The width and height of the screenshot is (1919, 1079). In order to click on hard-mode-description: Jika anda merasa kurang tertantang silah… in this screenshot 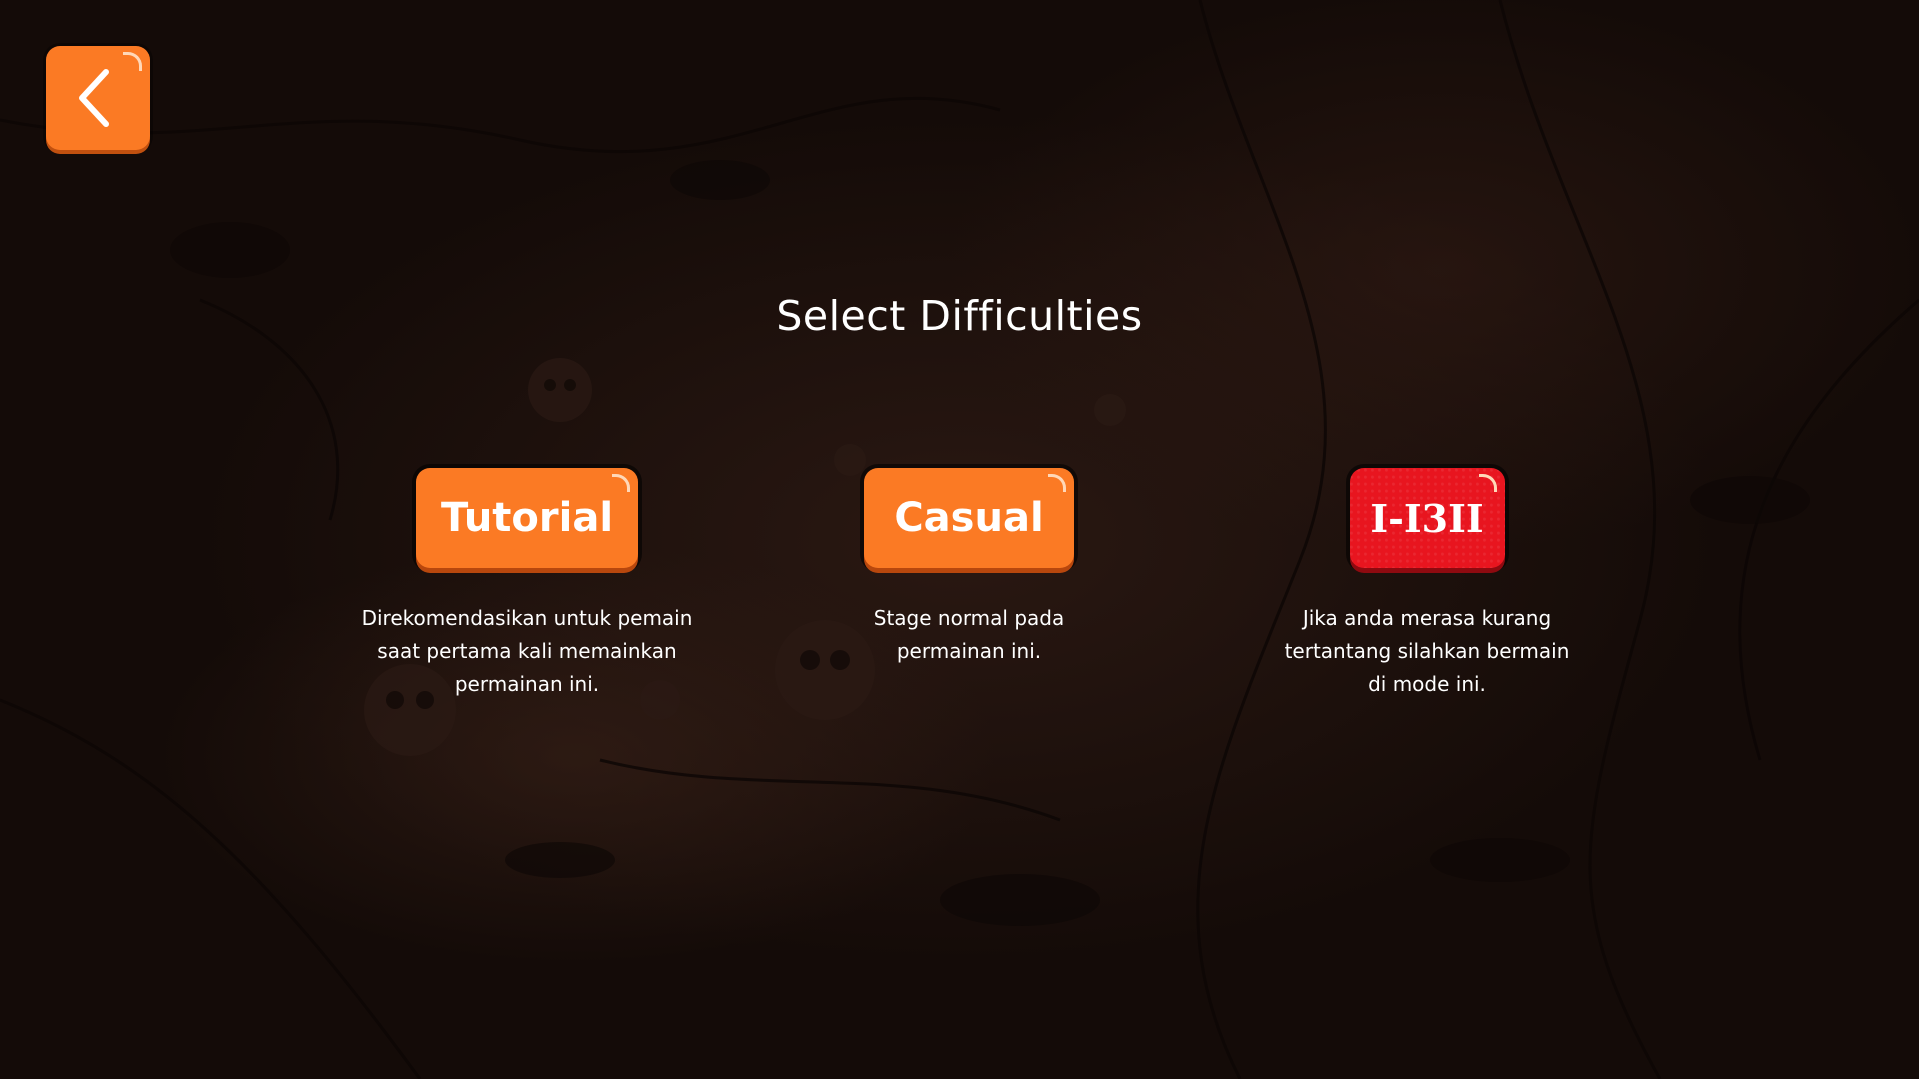, I will do `click(1427, 651)`.